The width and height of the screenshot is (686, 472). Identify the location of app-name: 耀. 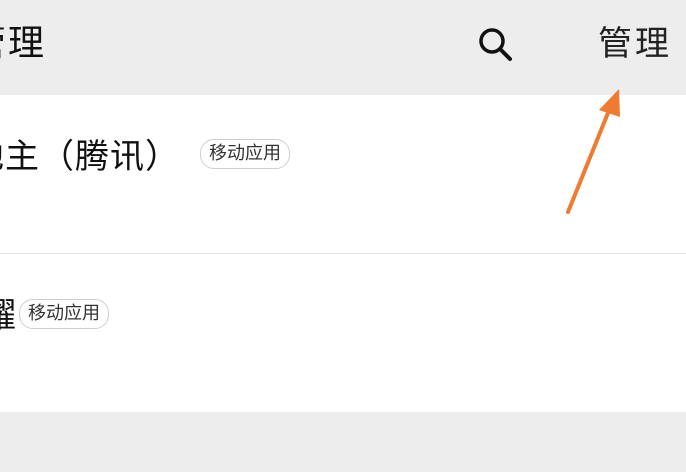
(8, 316).